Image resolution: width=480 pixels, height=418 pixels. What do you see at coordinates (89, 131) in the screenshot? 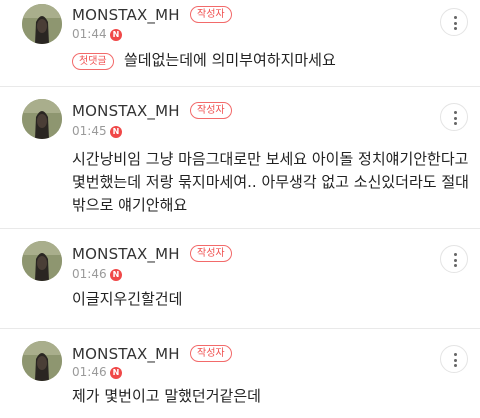
I see `comment-time: 01:45` at bounding box center [89, 131].